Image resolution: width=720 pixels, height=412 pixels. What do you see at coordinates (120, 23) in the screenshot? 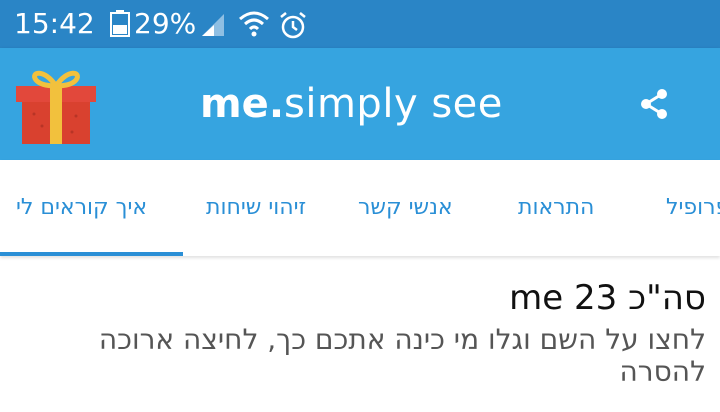
I see `battery-icon` at bounding box center [120, 23].